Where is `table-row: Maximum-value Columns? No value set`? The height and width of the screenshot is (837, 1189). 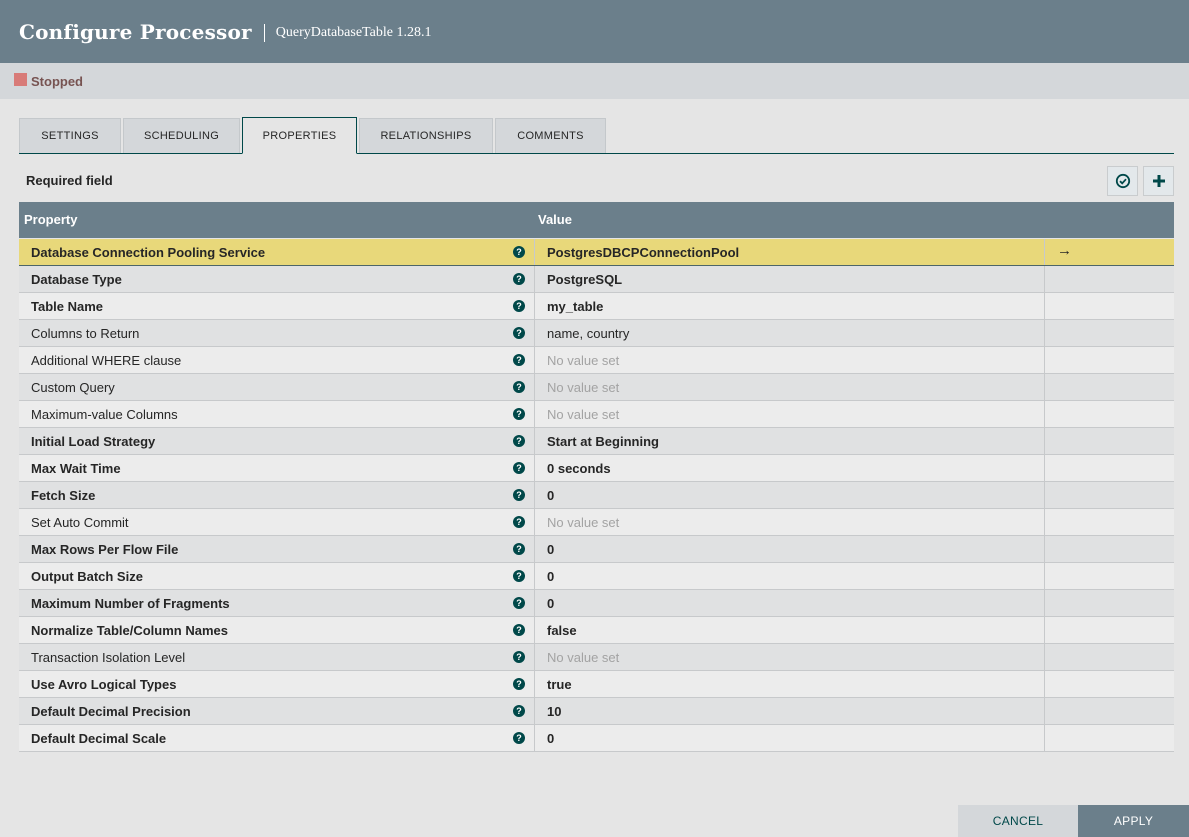
table-row: Maximum-value Columns? No value set is located at coordinates (596, 414).